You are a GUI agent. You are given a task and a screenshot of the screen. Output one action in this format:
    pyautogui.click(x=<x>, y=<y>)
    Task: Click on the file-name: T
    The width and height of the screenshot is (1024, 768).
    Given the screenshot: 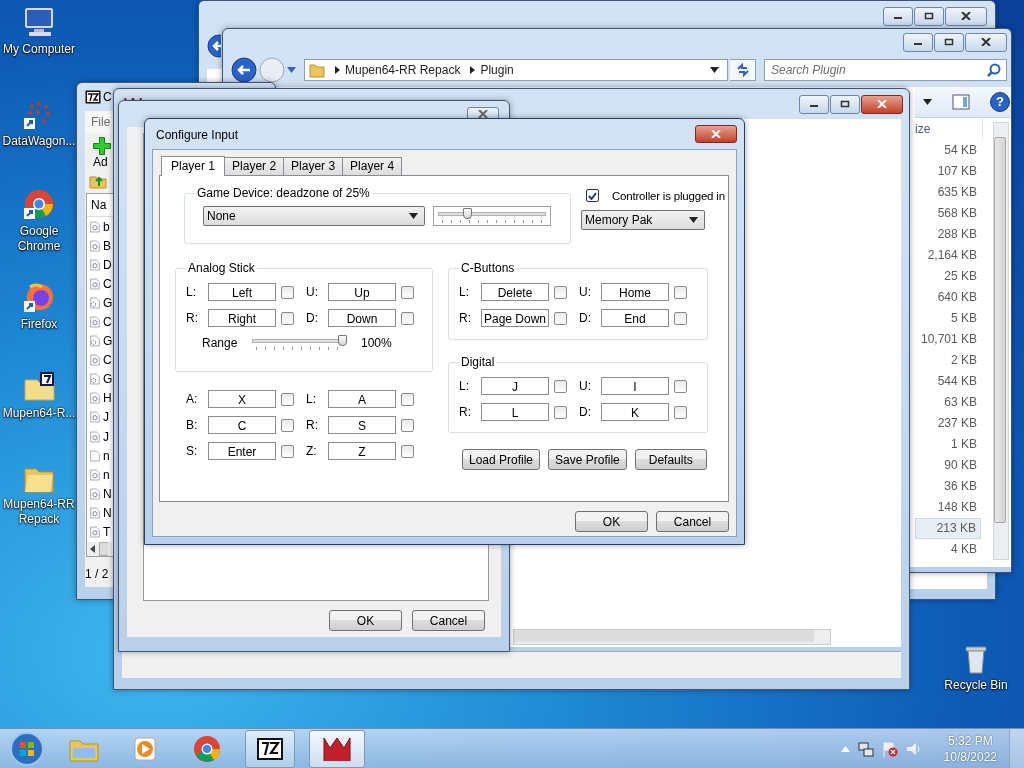 What is the action you would take?
    pyautogui.click(x=107, y=532)
    